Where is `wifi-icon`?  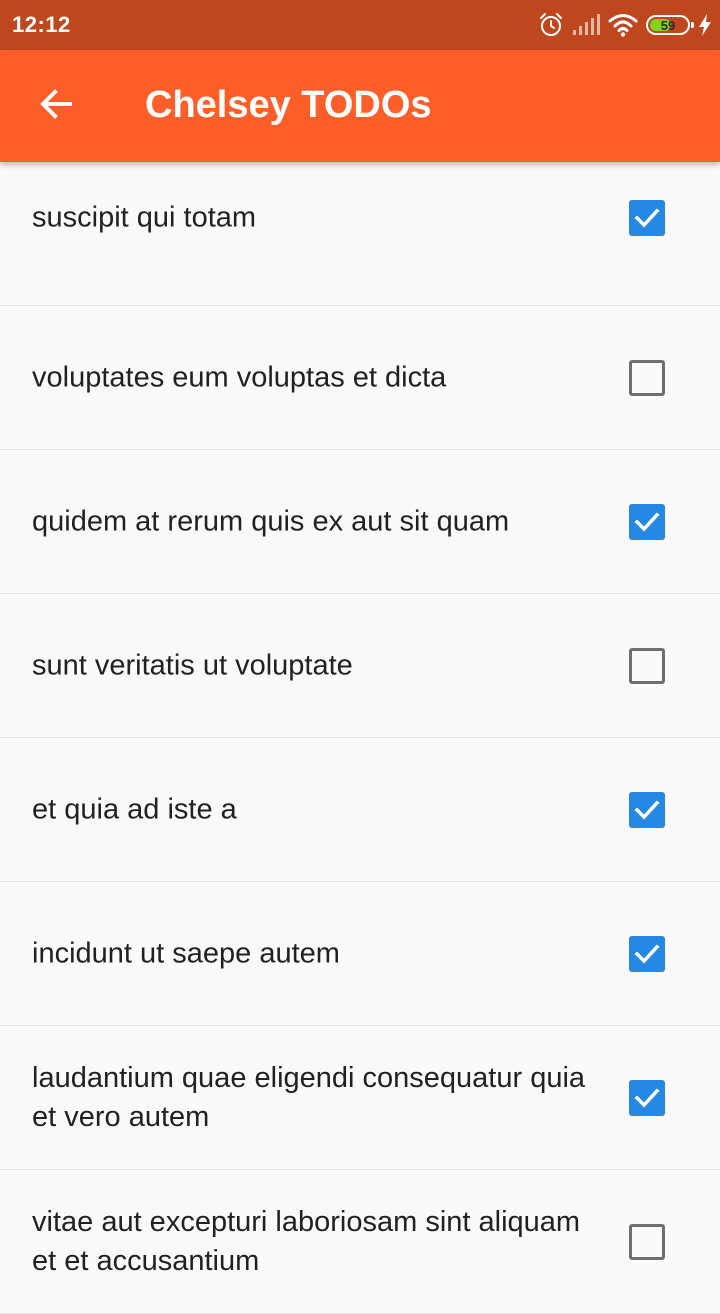
wifi-icon is located at coordinates (623, 25).